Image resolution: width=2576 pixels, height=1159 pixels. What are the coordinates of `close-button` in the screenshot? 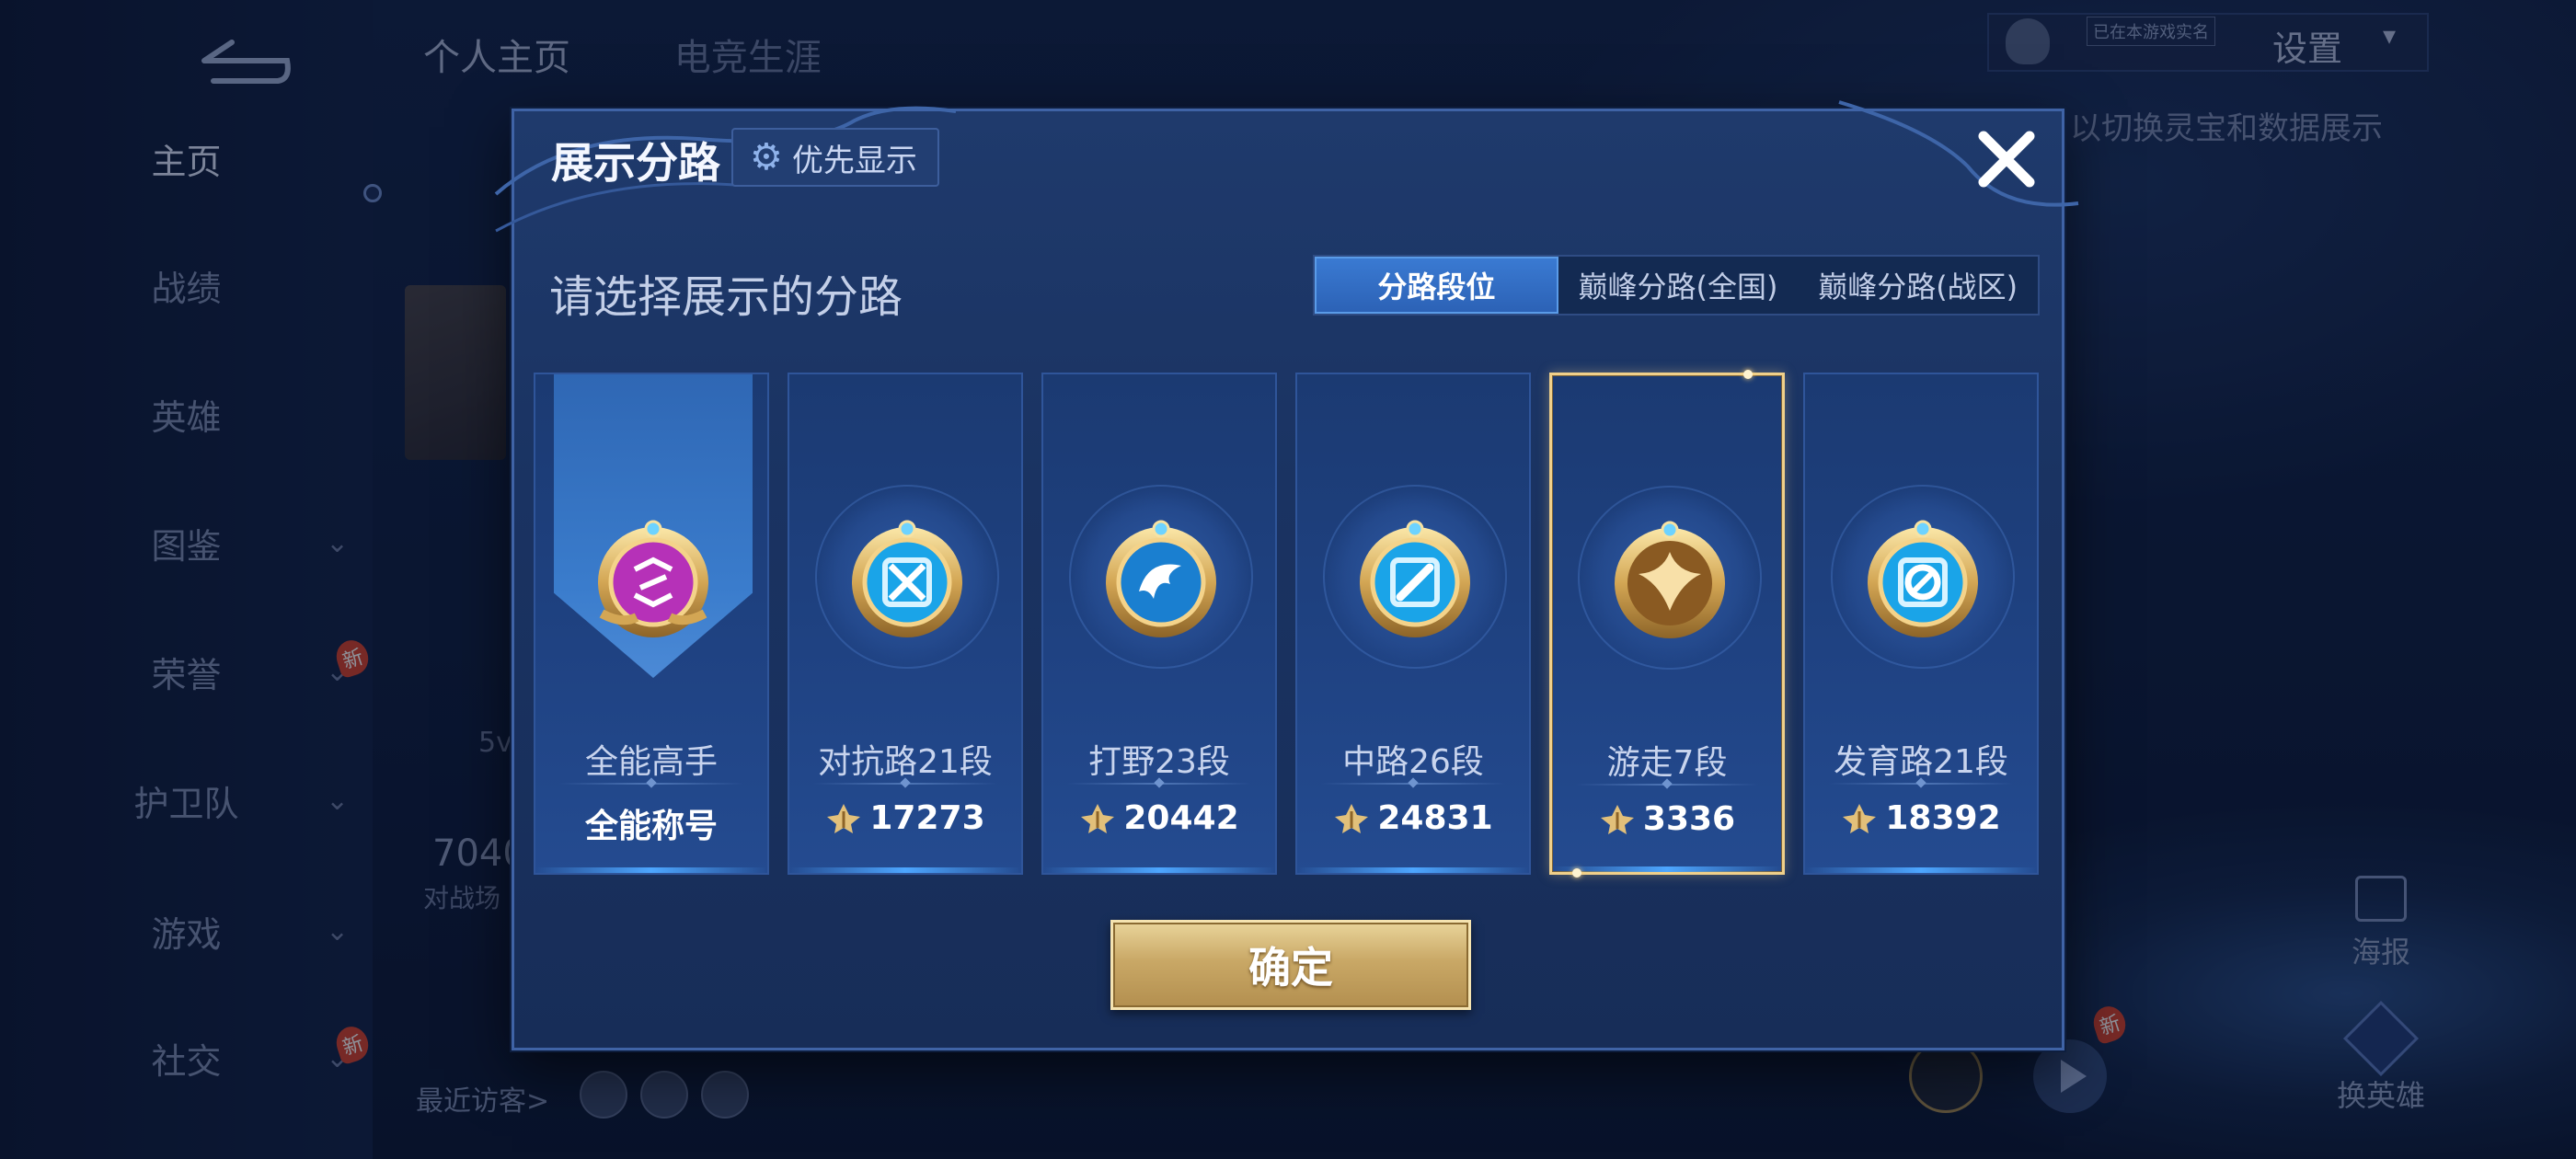 It's located at (2006, 159).